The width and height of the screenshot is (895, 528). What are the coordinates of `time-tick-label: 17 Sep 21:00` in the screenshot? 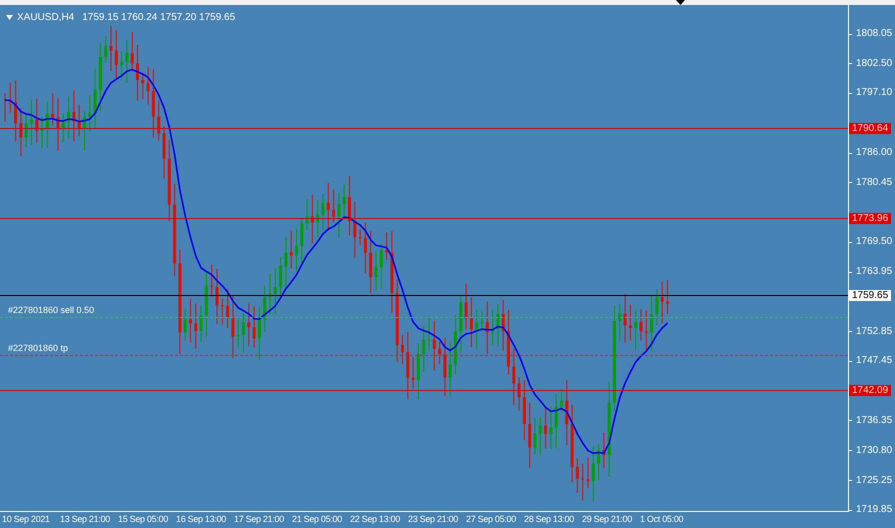 It's located at (259, 519).